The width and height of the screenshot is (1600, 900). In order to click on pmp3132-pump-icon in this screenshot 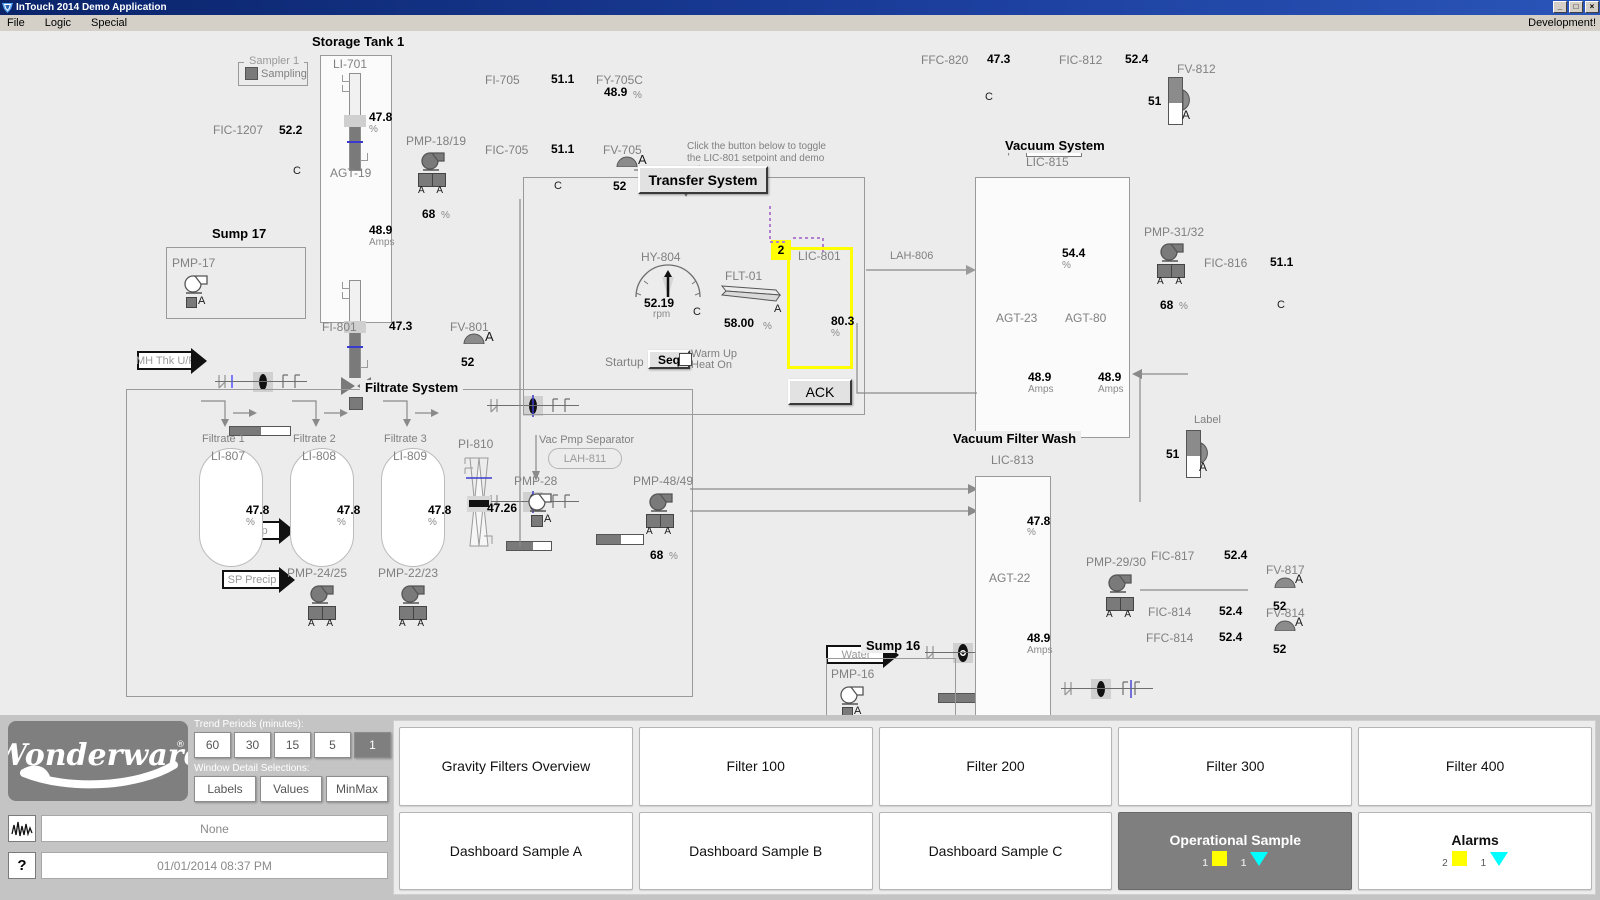, I will do `click(1172, 251)`.